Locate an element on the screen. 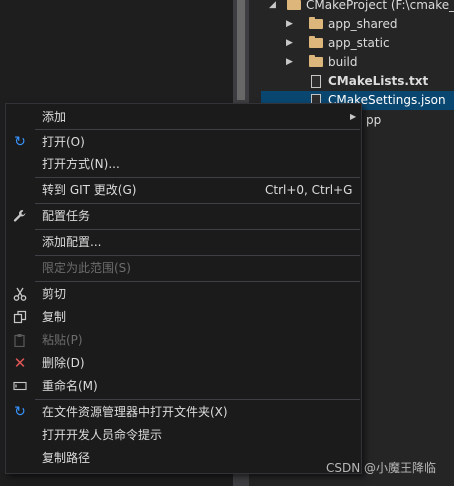 The height and width of the screenshot is (486, 454). menu-item-label: 复制路径 is located at coordinates (66, 458).